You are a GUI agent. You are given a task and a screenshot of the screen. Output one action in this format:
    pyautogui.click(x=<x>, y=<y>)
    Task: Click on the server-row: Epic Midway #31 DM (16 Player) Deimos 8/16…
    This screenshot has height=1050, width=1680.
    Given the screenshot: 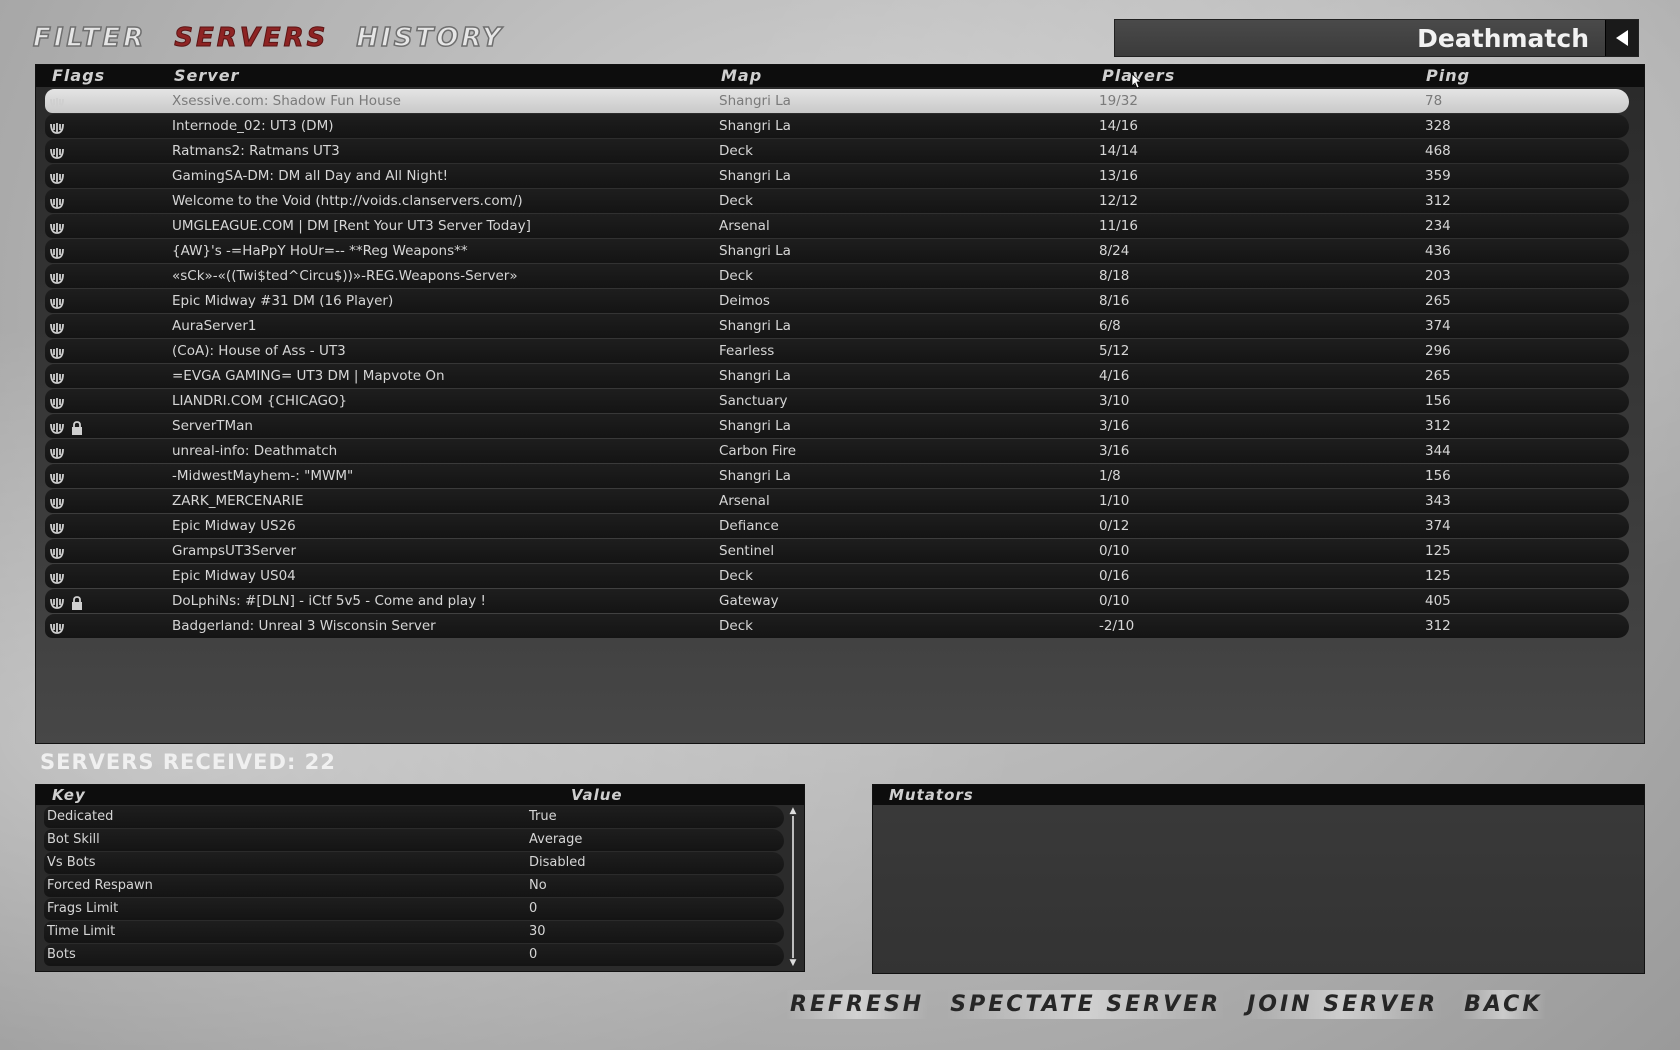 What is the action you would take?
    pyautogui.click(x=837, y=301)
    